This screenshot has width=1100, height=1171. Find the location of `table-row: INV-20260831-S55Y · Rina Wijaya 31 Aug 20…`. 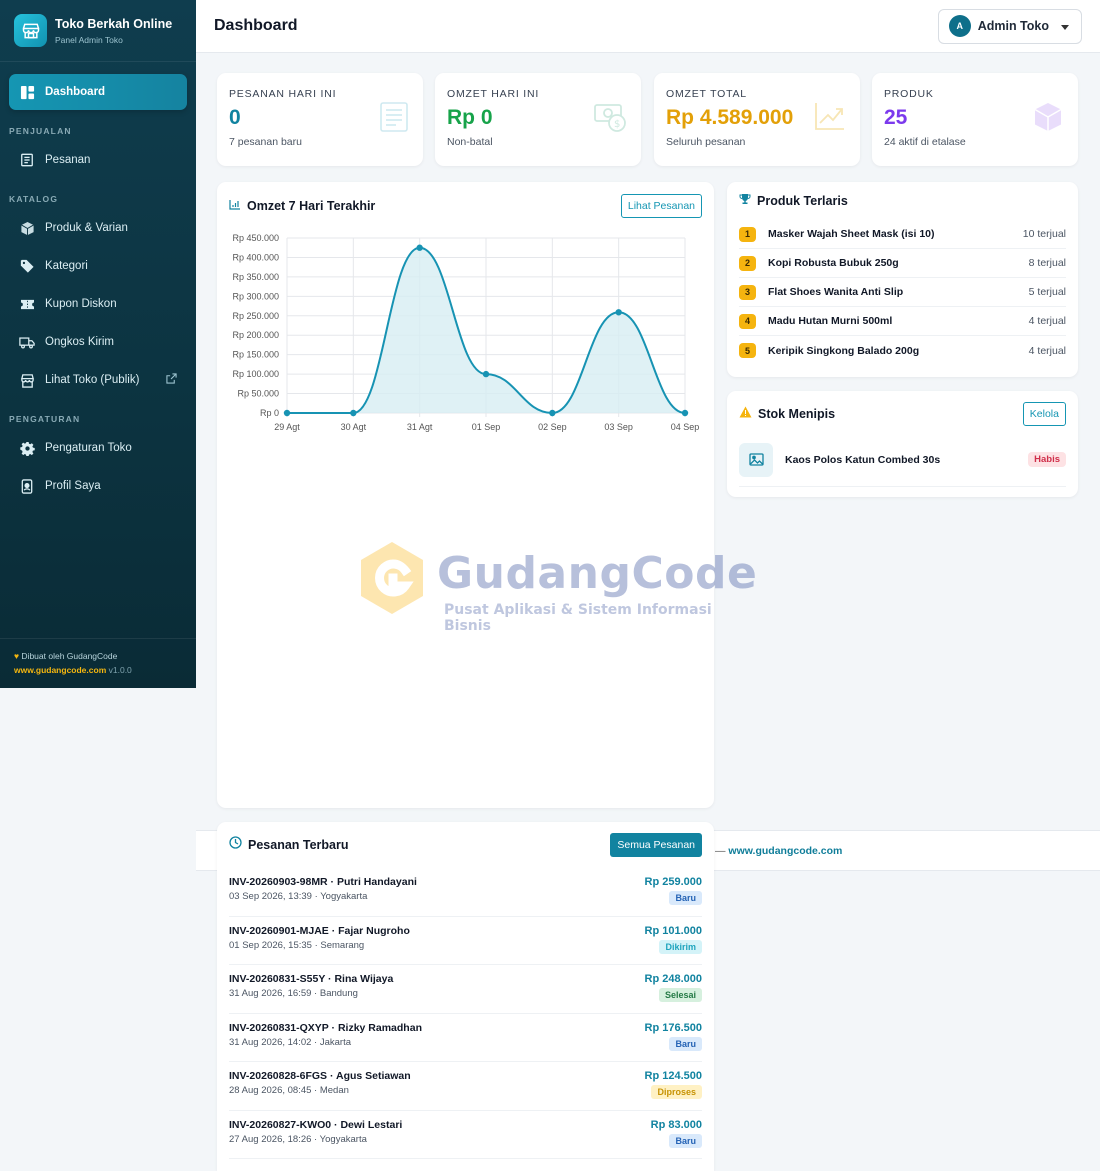

table-row: INV-20260831-S55Y · Rina Wijaya 31 Aug 20… is located at coordinates (465, 989).